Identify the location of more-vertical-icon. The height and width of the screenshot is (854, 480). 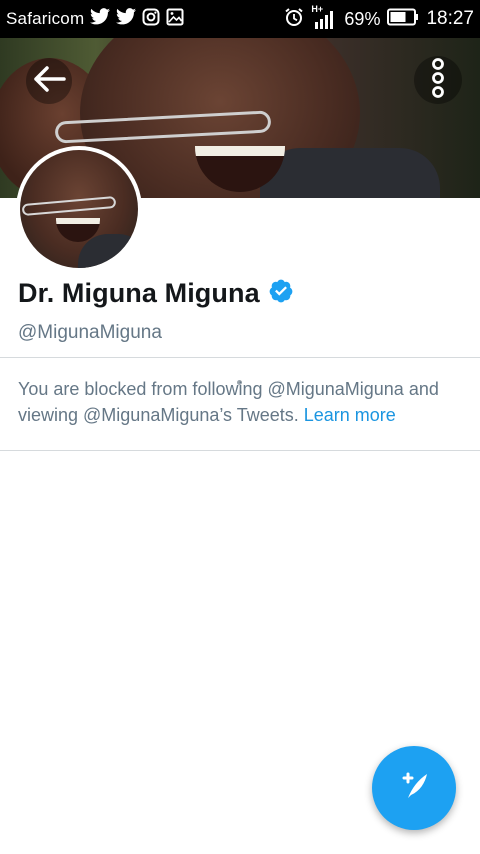
(438, 80).